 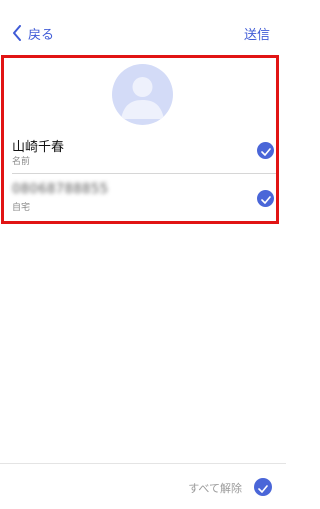 I want to click on contact-phone-row: 08068788855 自宅, so click(x=143, y=199).